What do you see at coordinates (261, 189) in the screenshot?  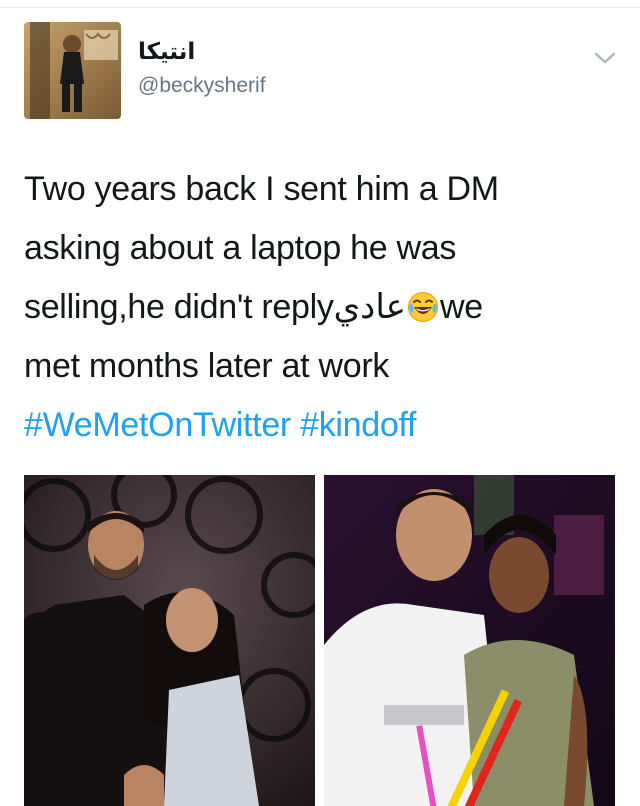 I see `tweet-text-line: Two years back I sent him a DM` at bounding box center [261, 189].